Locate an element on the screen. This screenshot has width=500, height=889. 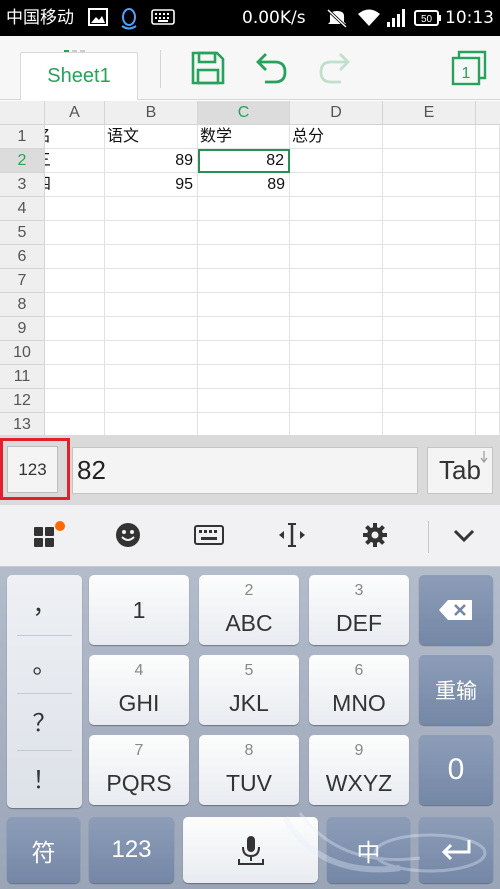
column-header-b: B is located at coordinates (151, 113).